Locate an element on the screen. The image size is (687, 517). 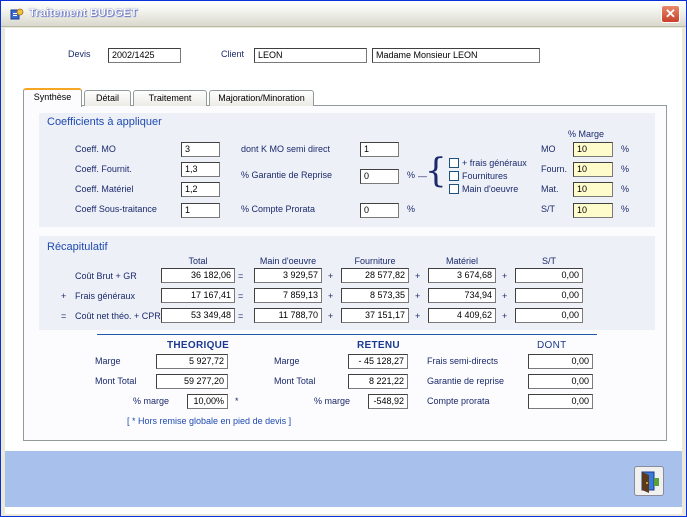
frais-generaux-st: 0,00 is located at coordinates (549, 295).